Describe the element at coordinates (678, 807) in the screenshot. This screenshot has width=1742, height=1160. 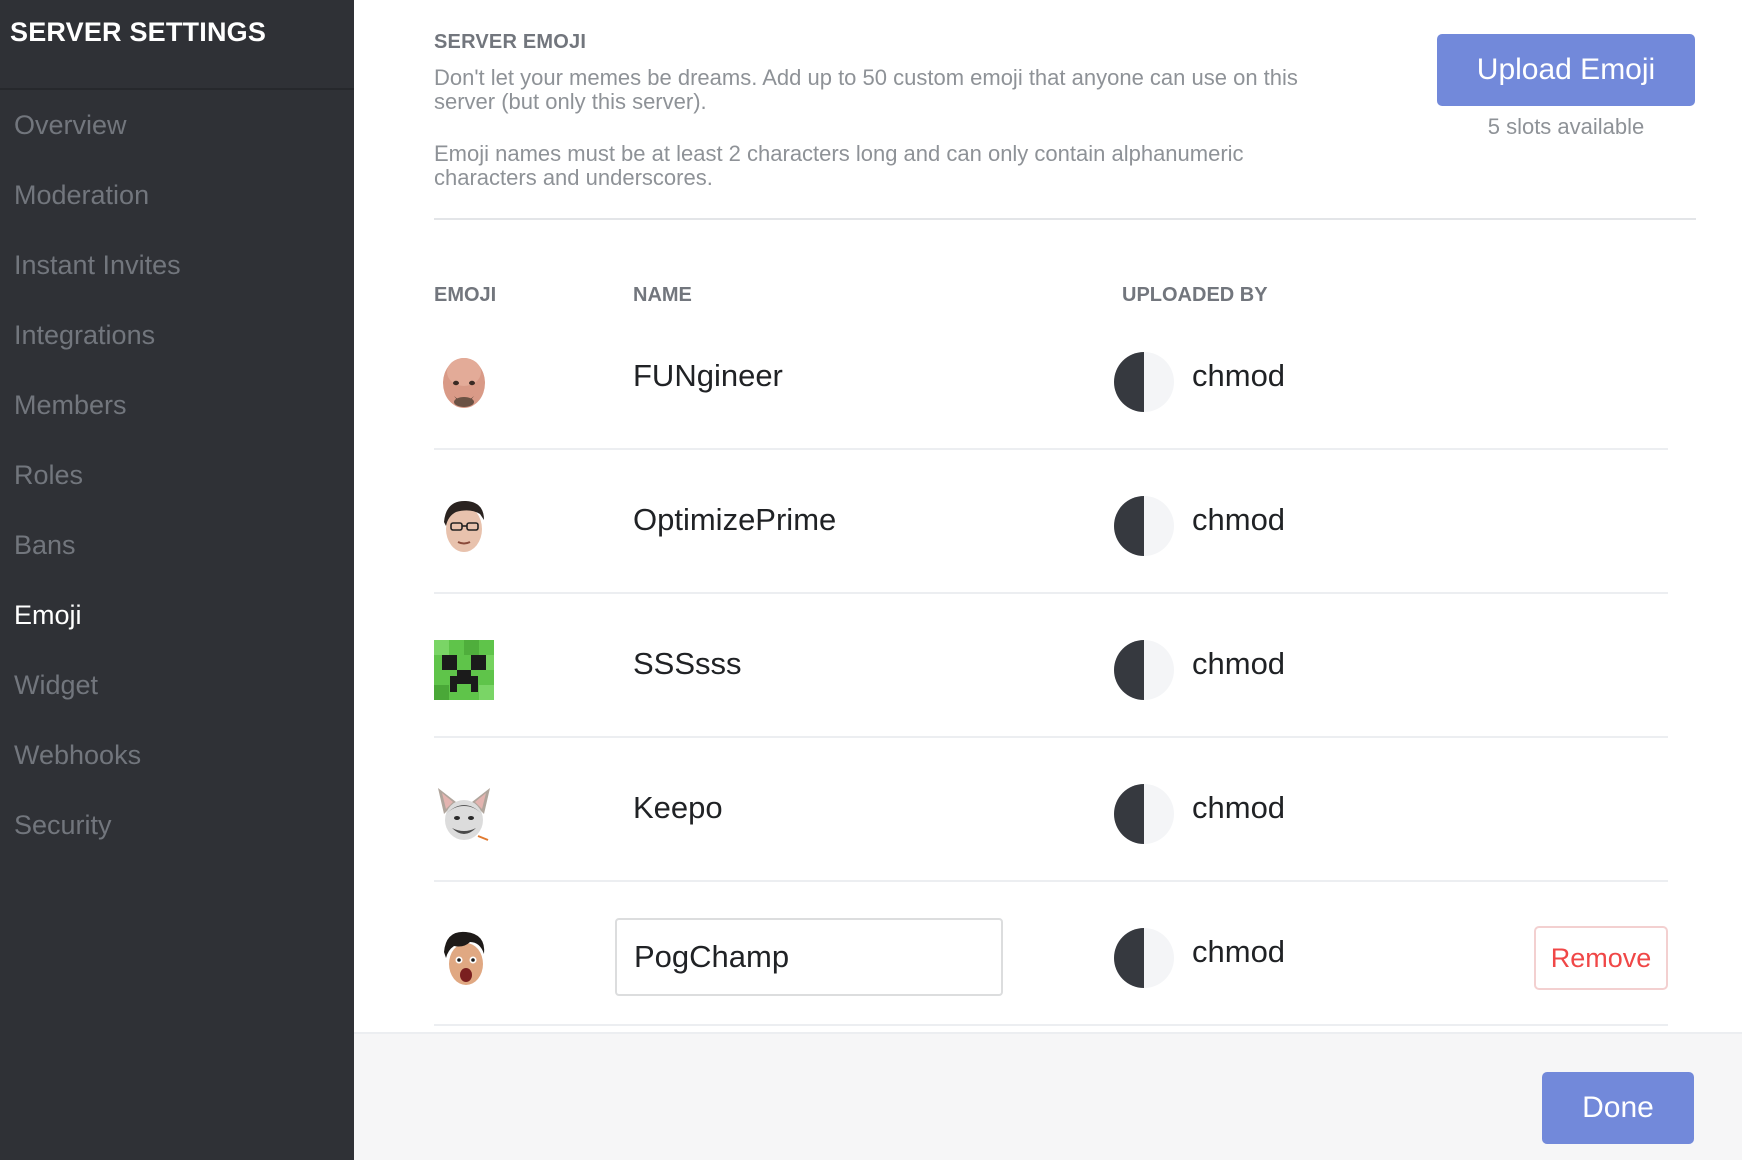
I see `emoji-name: Keepo` at that location.